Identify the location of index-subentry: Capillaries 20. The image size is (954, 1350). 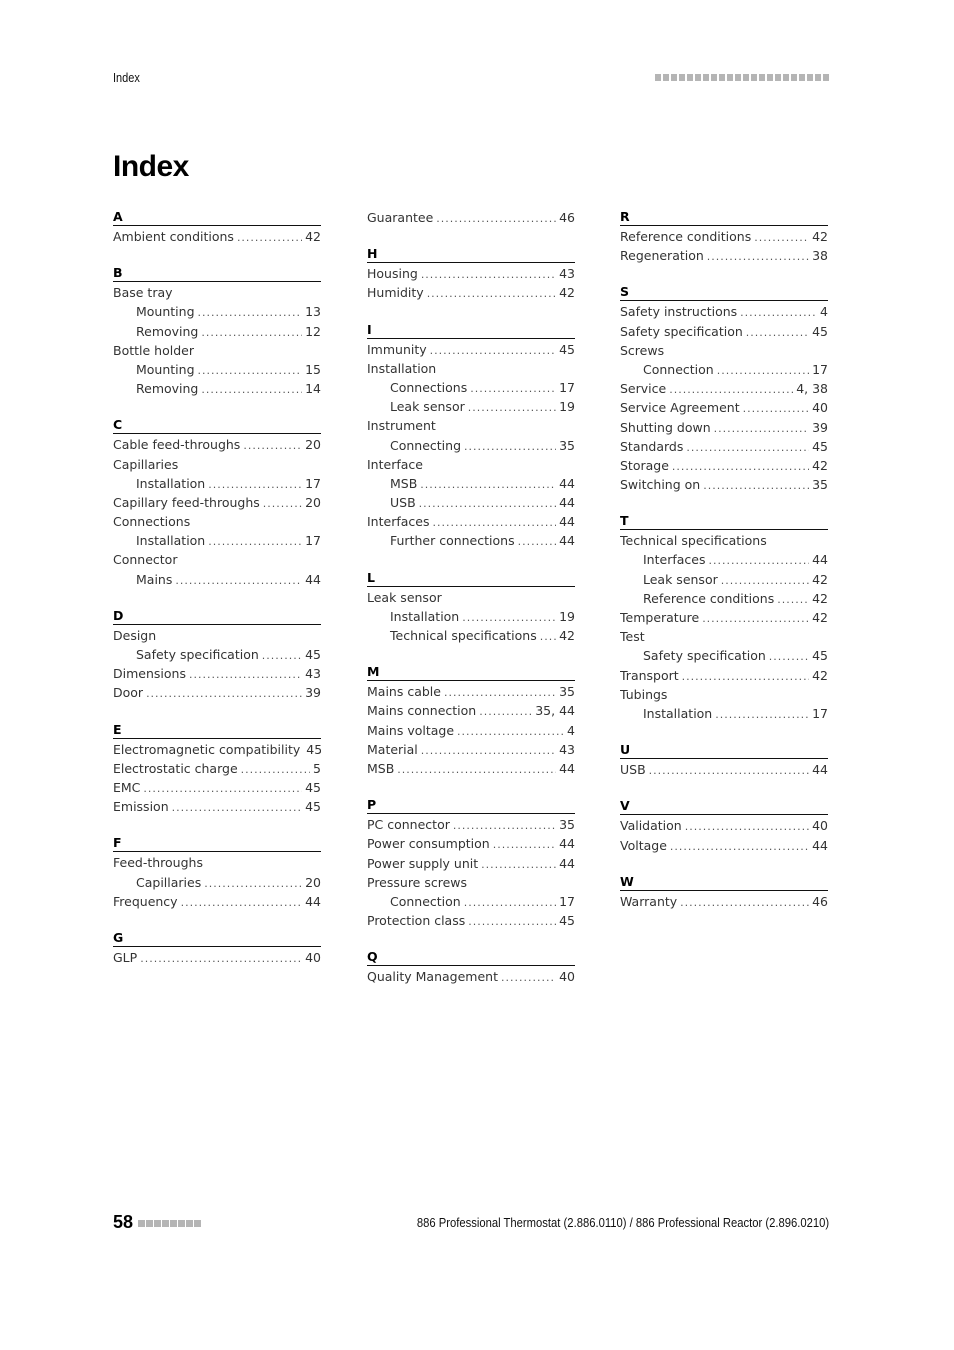
(217, 882).